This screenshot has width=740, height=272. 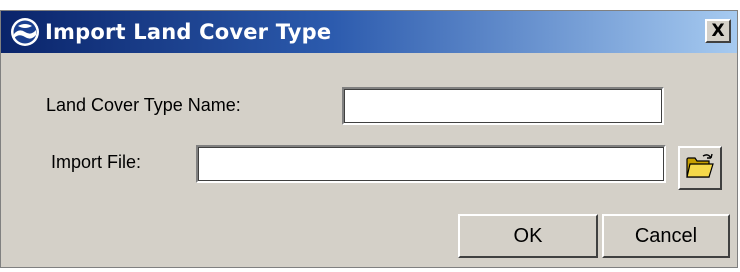 What do you see at coordinates (718, 31) in the screenshot?
I see `close-button: X` at bounding box center [718, 31].